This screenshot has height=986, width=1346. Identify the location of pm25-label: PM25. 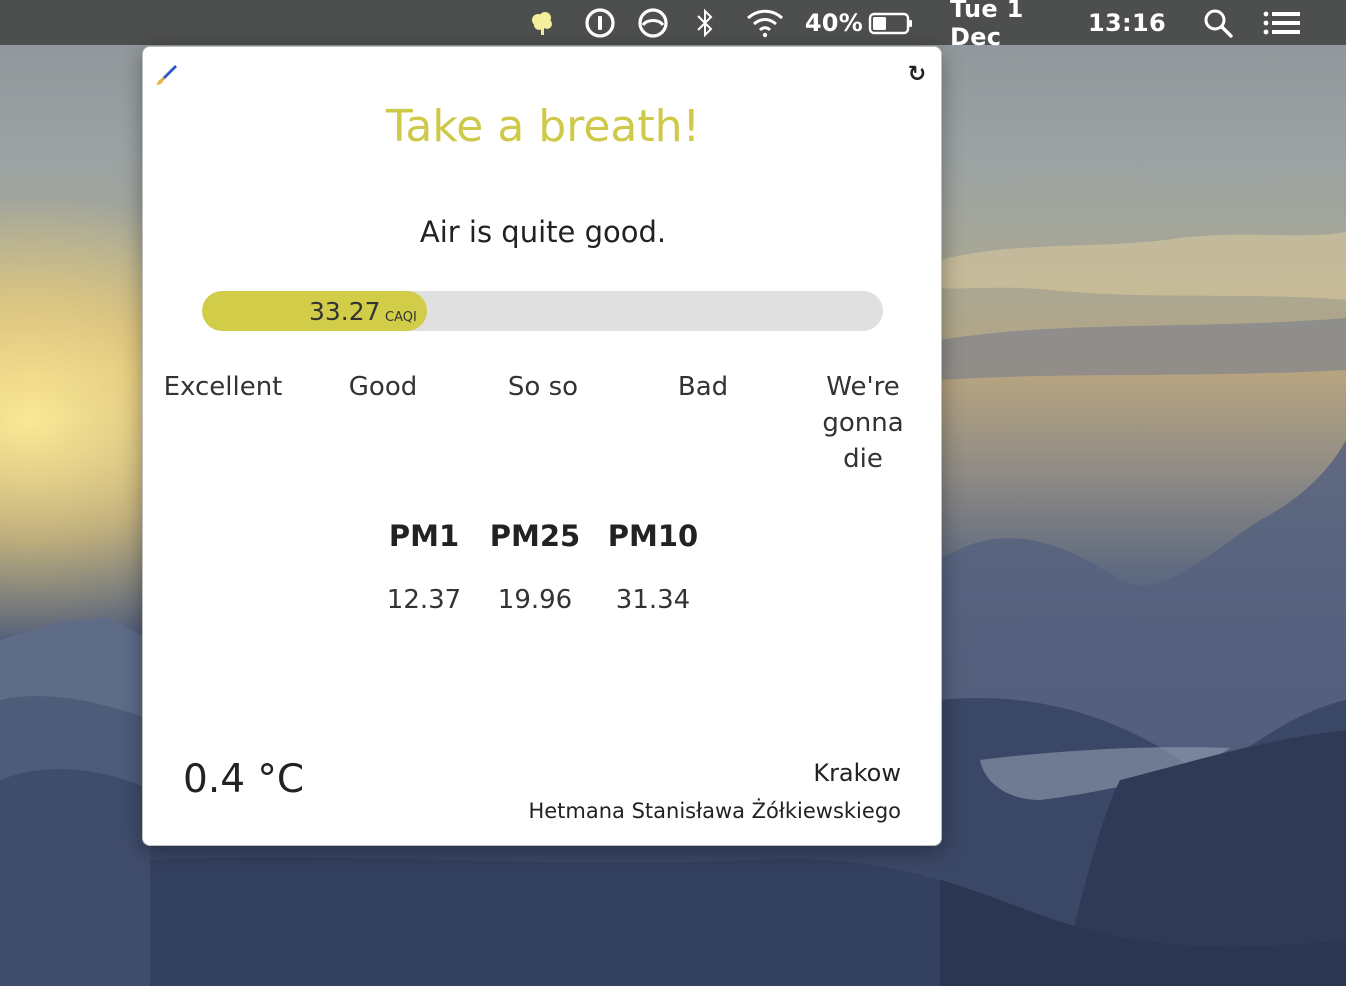
(535, 536).